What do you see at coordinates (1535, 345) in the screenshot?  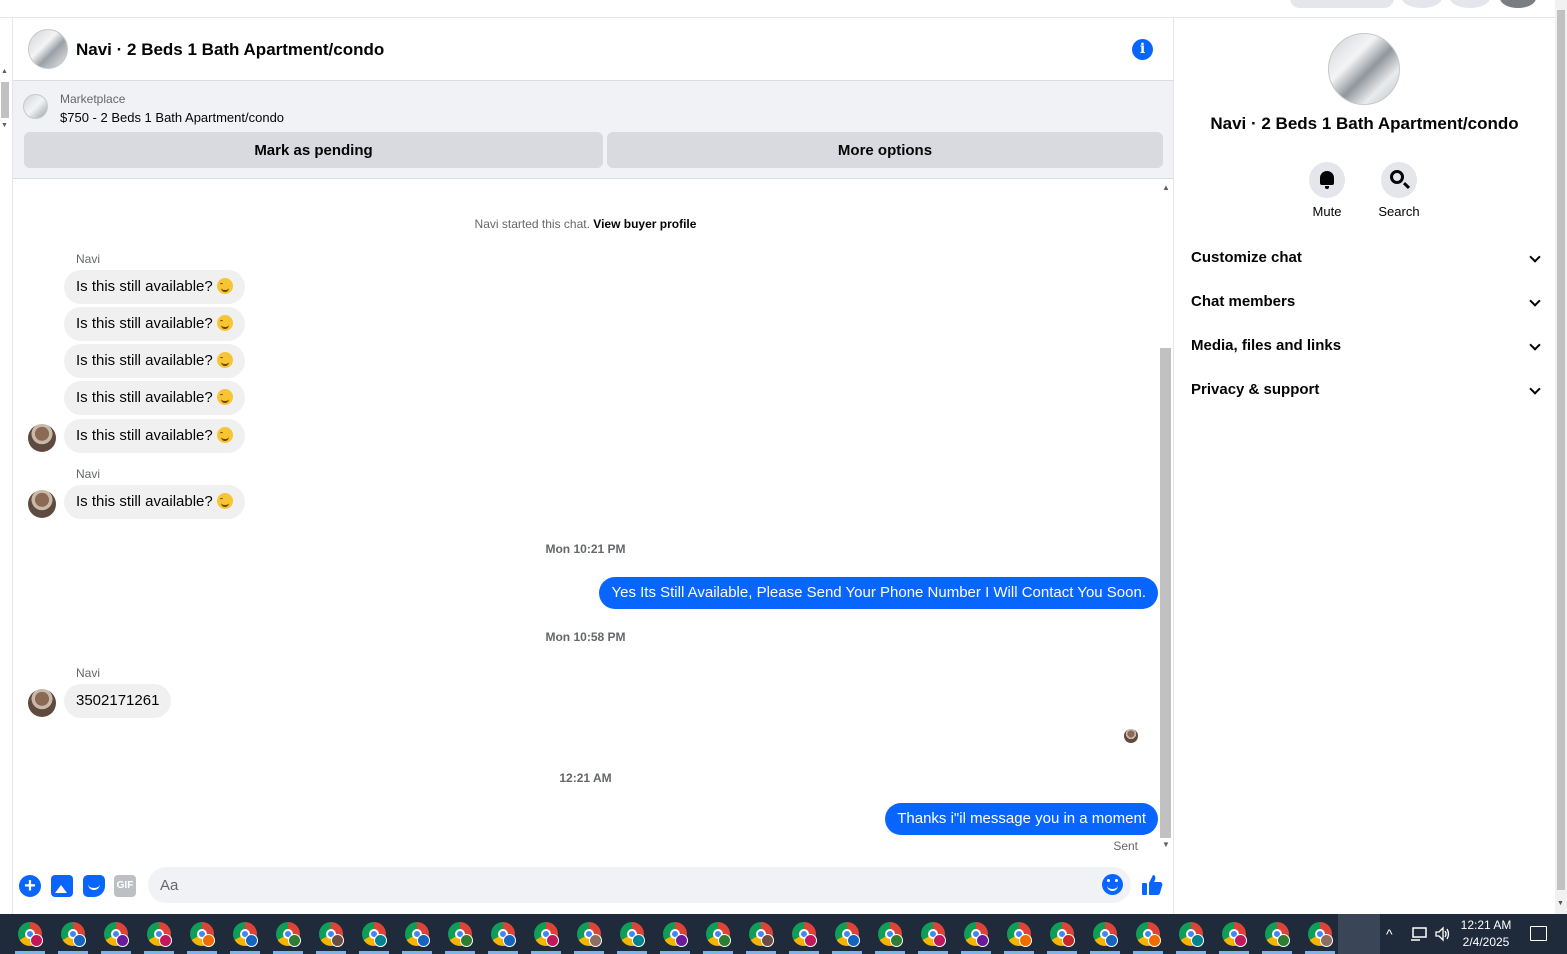 I see `chevron-down-icon` at bounding box center [1535, 345].